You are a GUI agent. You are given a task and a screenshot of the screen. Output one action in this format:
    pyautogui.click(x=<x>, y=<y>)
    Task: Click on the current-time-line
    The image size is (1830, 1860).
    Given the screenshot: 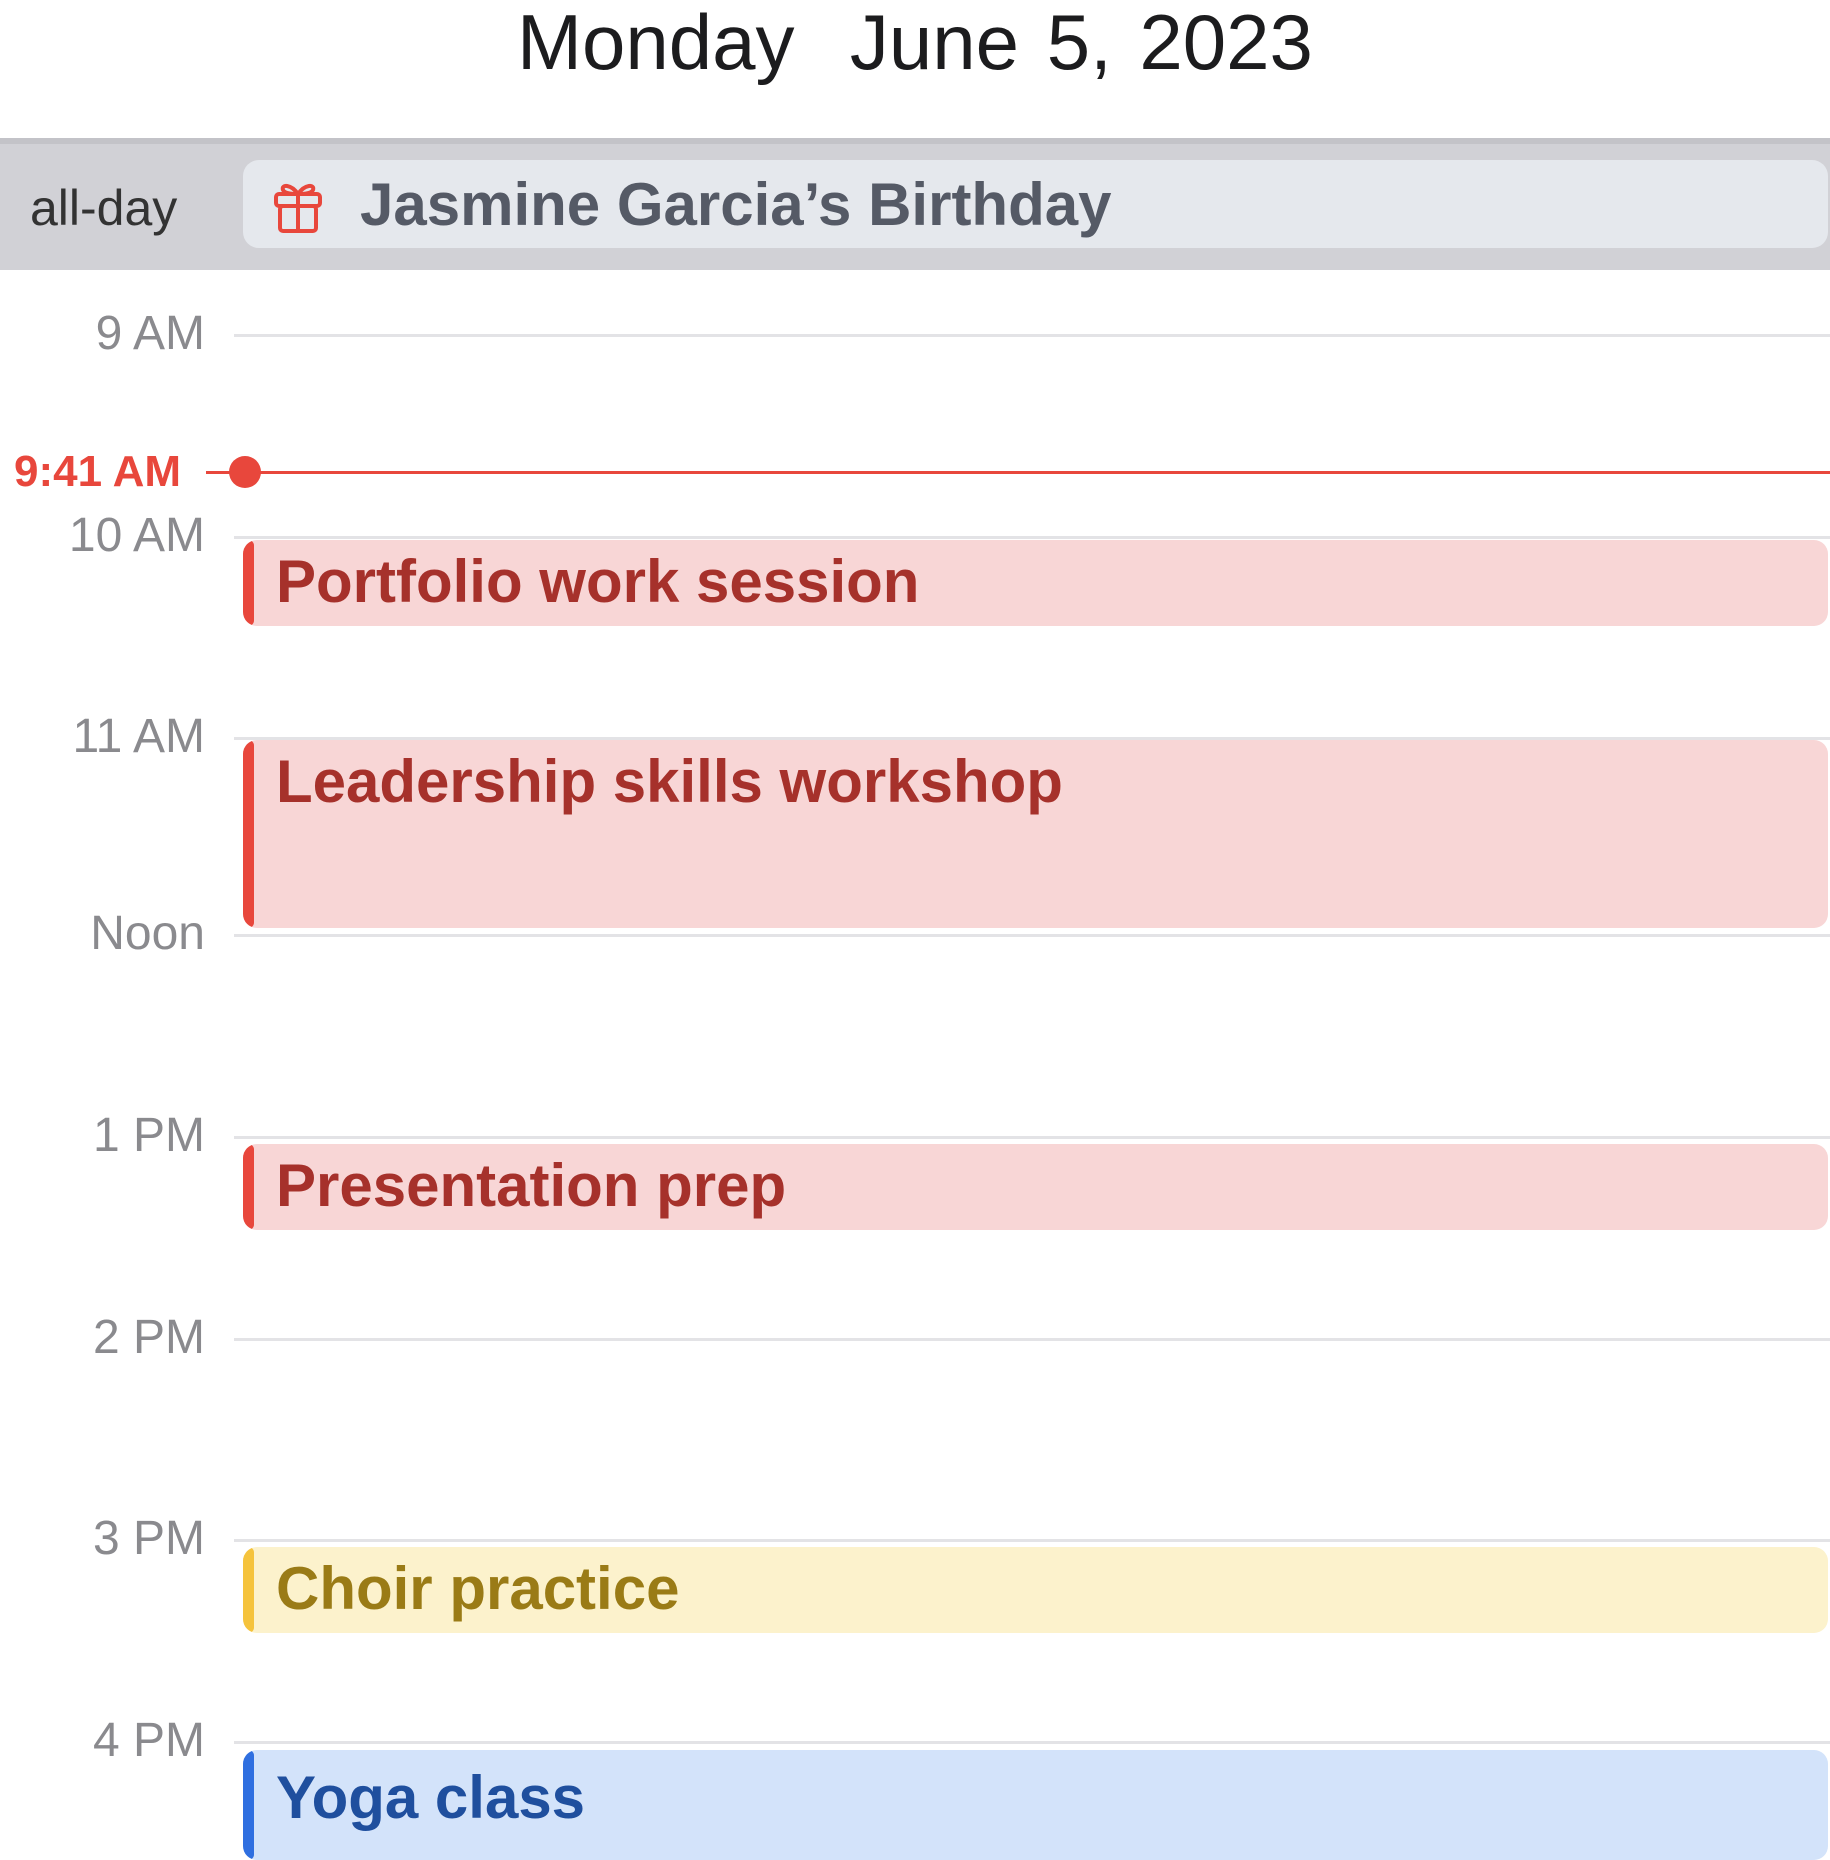 What is the action you would take?
    pyautogui.click(x=1038, y=472)
    